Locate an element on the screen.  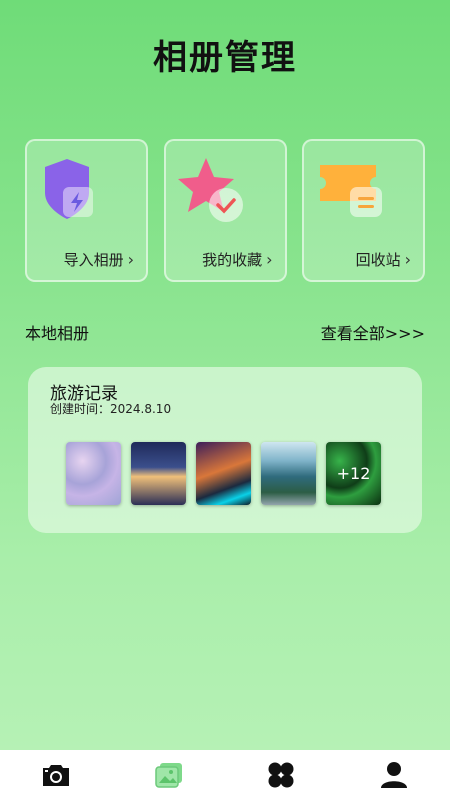
profile-icon is located at coordinates (393, 775).